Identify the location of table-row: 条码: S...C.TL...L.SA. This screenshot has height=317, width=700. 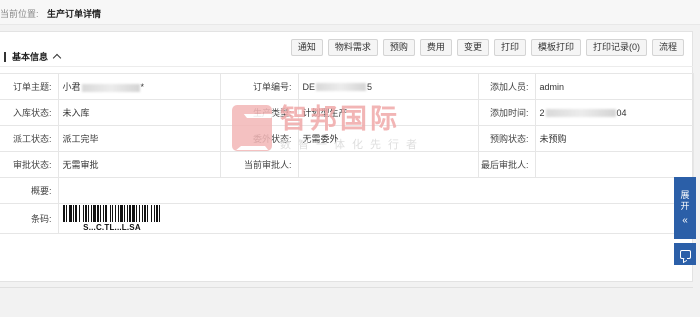
(347, 218).